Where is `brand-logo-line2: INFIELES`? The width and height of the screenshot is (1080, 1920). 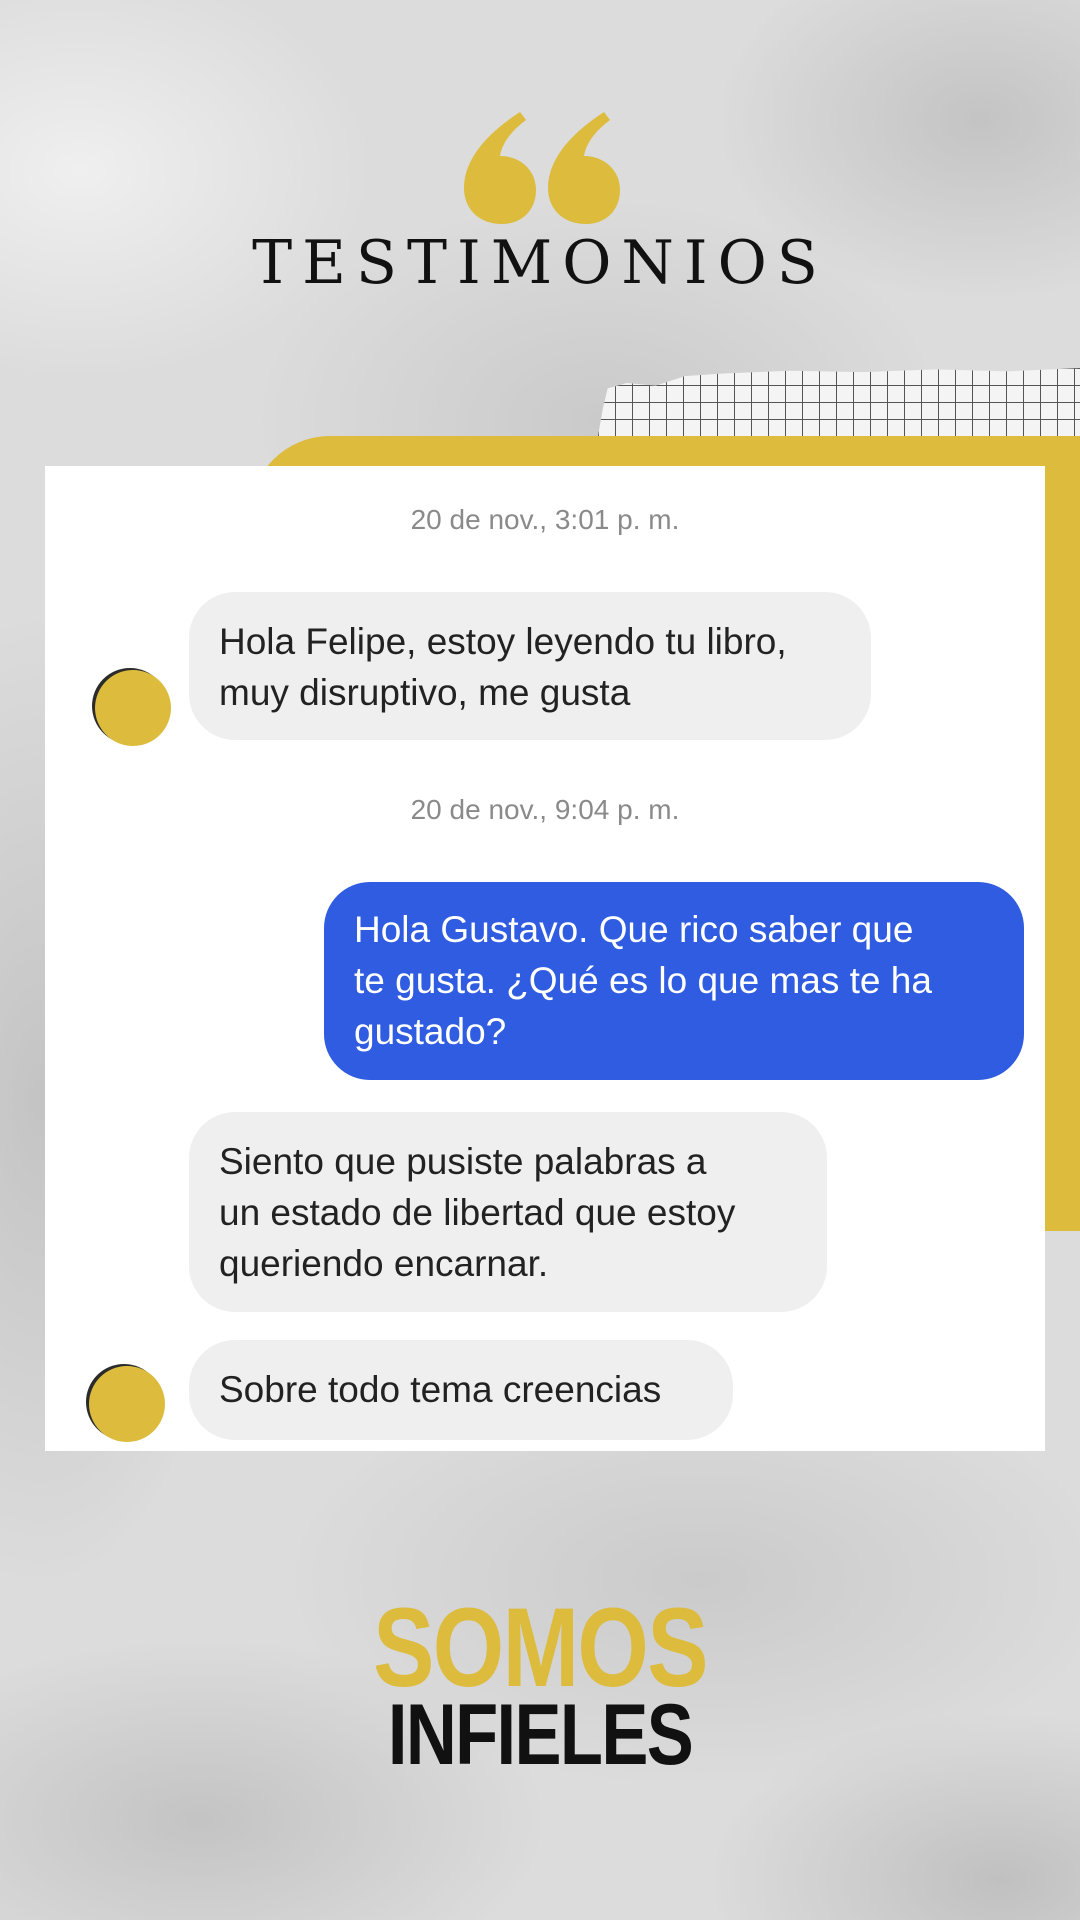
brand-logo-line2: INFIELES is located at coordinates (540, 1735).